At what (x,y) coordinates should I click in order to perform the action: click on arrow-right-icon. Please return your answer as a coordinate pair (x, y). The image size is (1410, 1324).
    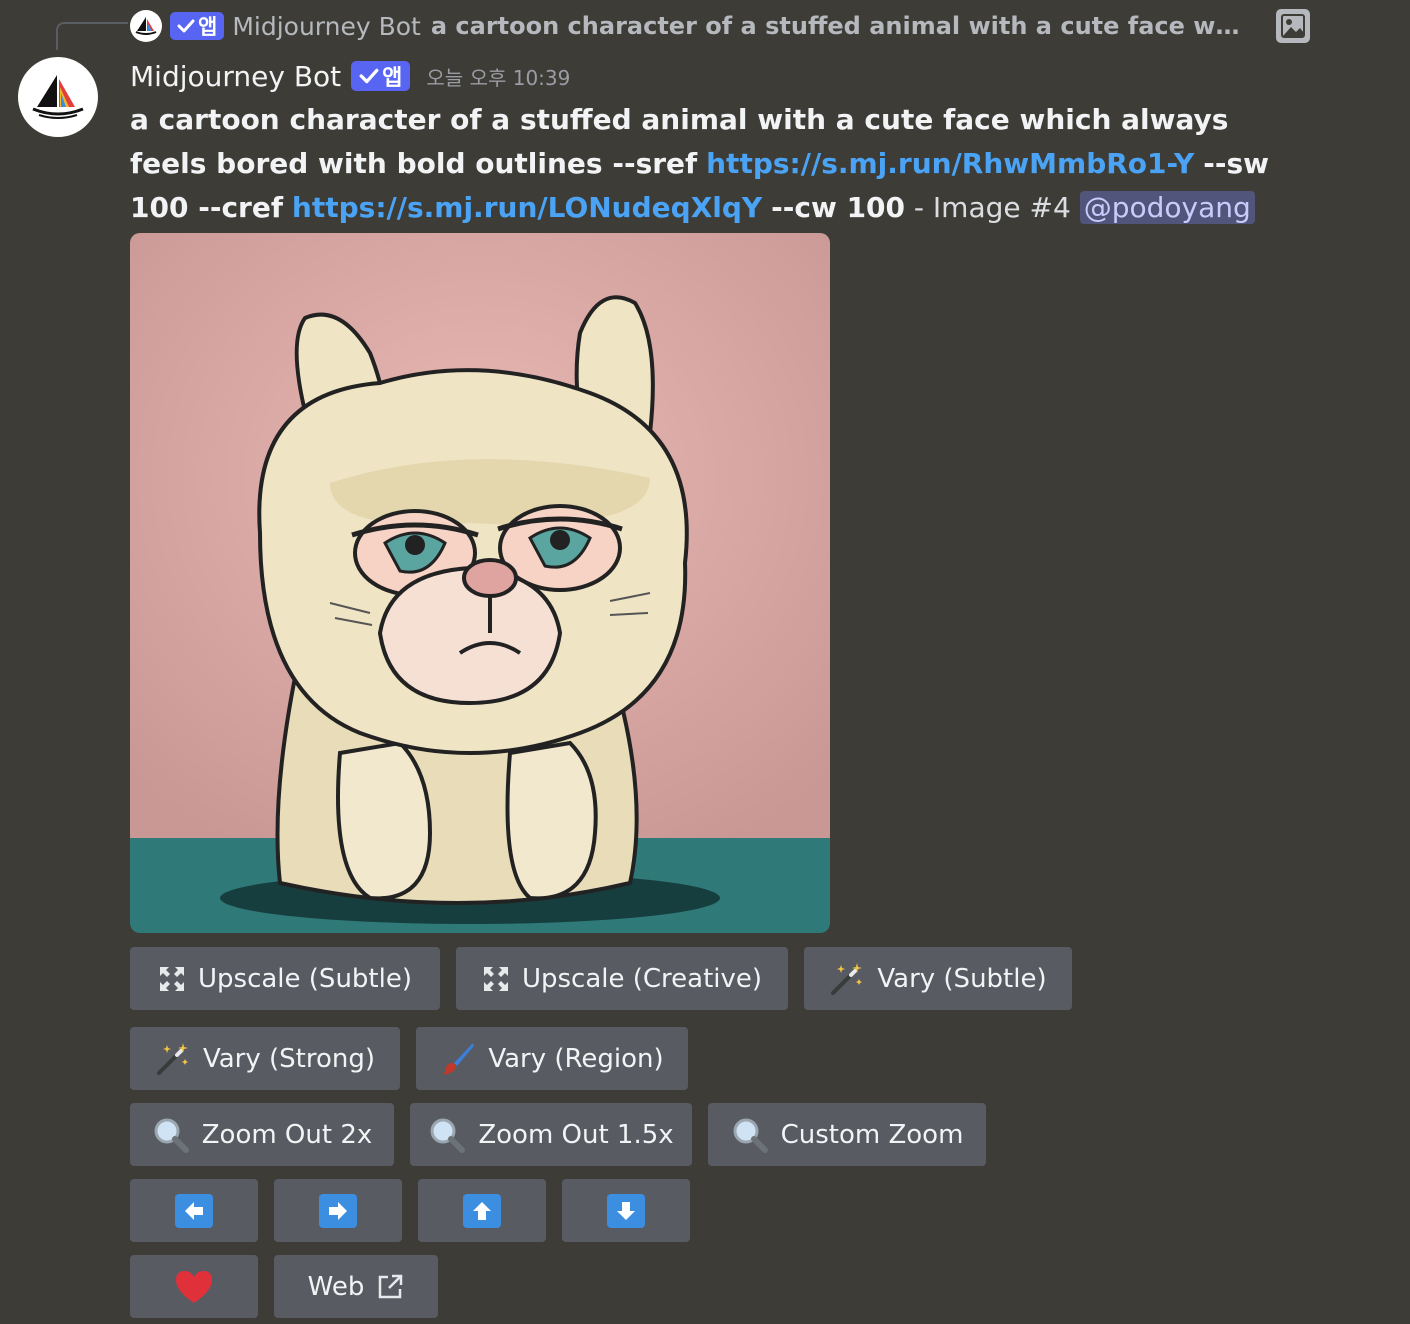
    Looking at the image, I should click on (338, 1210).